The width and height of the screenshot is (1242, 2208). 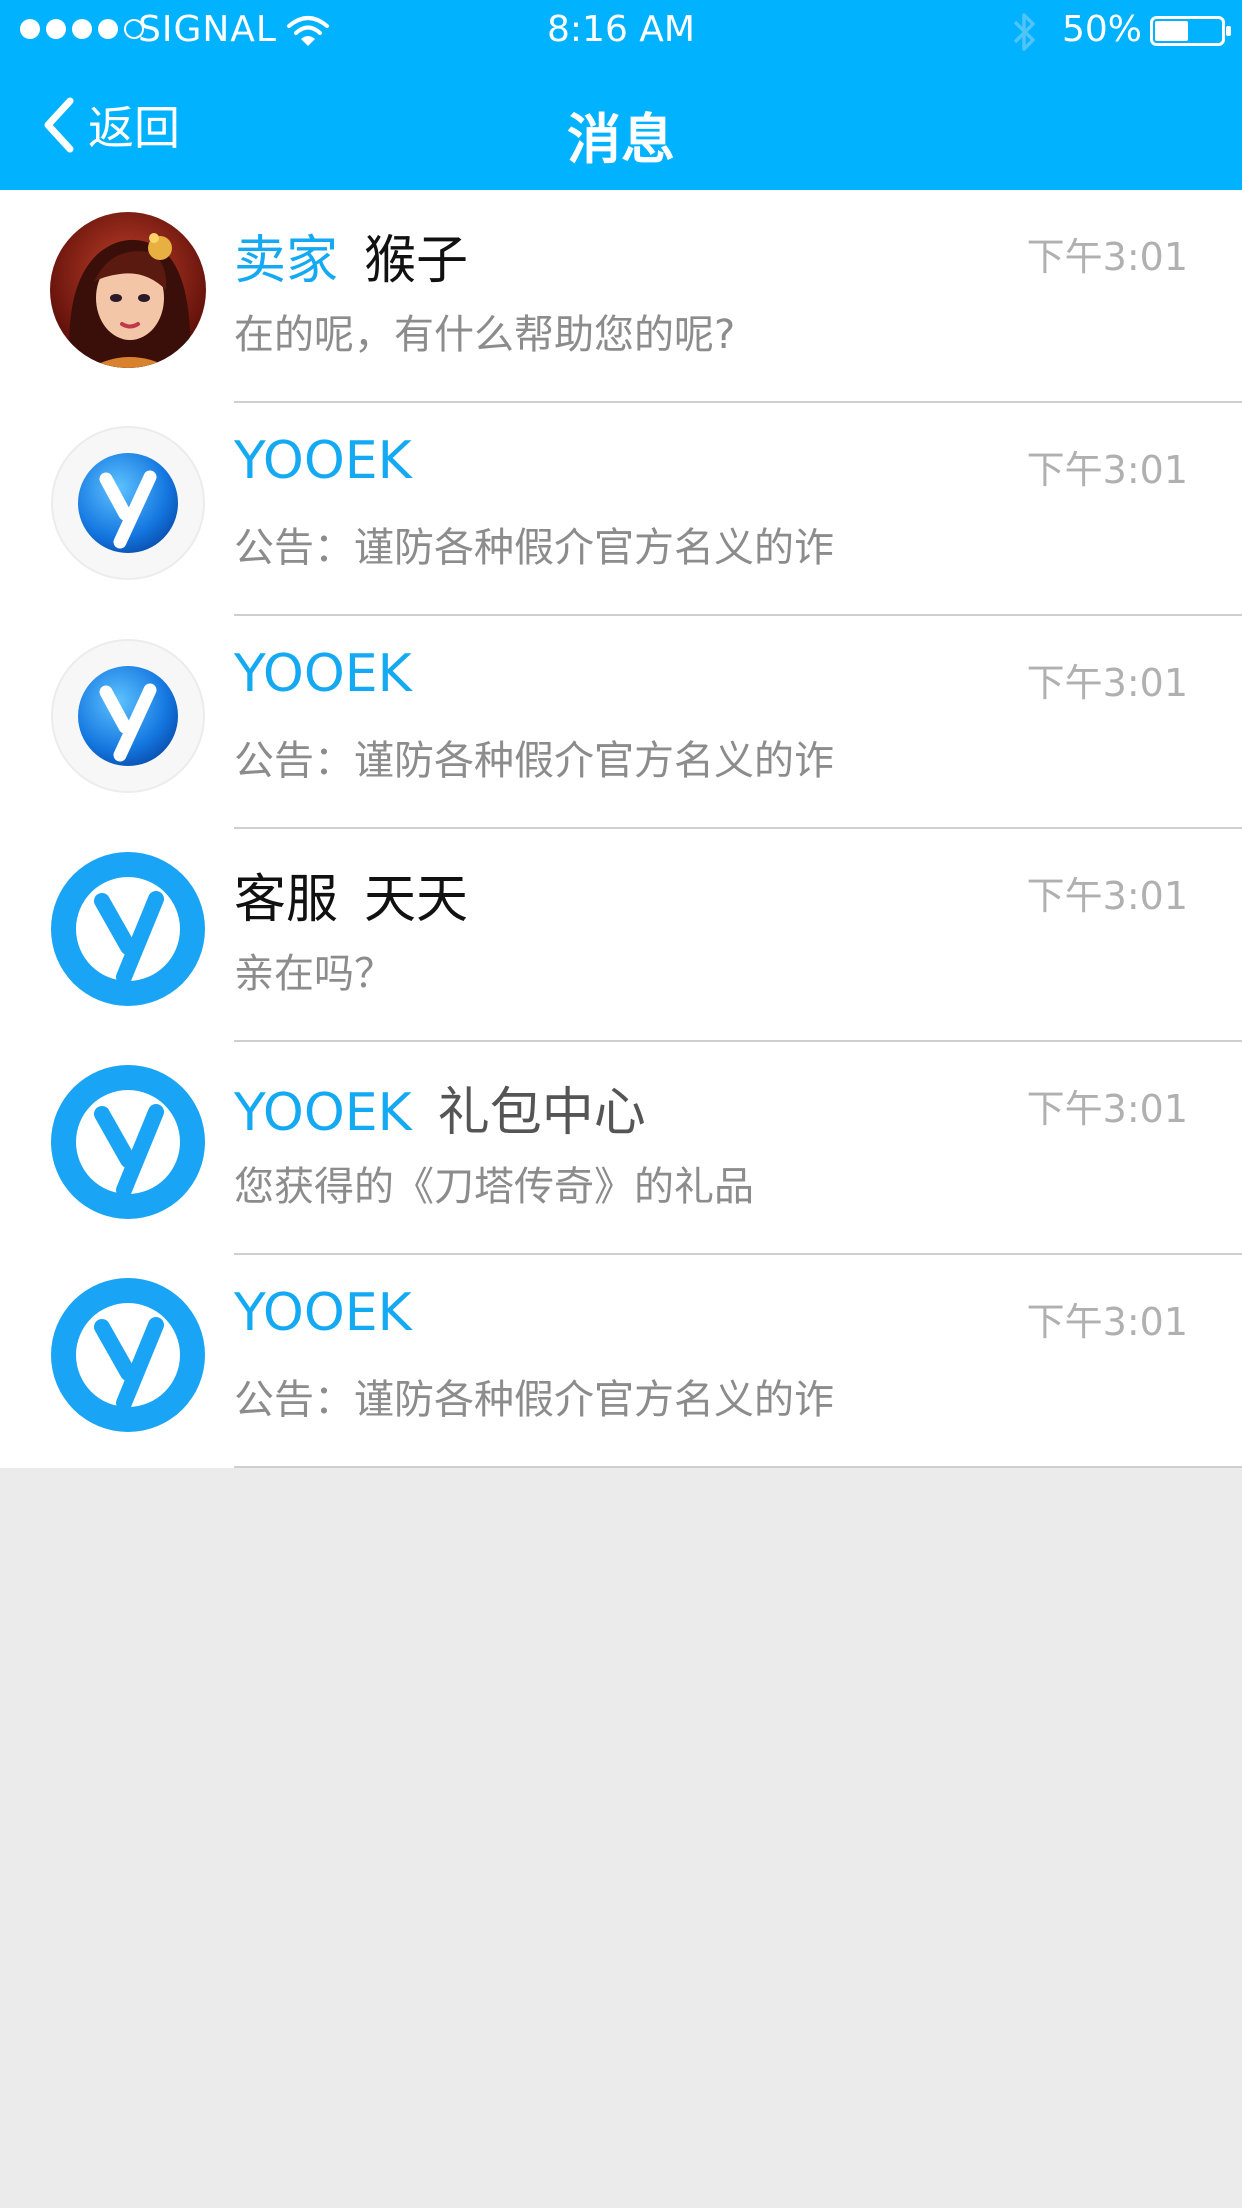 What do you see at coordinates (1024, 32) in the screenshot?
I see `bluetooth-icon` at bounding box center [1024, 32].